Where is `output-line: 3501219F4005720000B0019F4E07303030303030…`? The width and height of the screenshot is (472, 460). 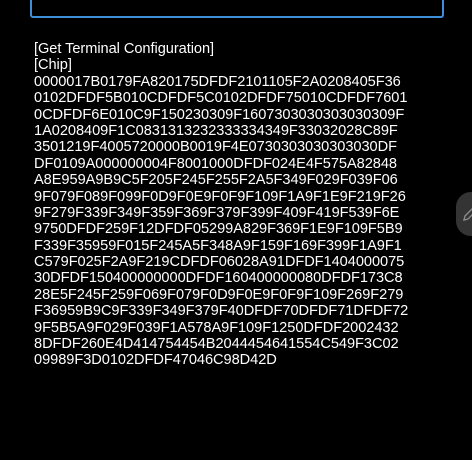 output-line: 3501219F4005720000B0019F4E07303030303030… is located at coordinates (215, 147).